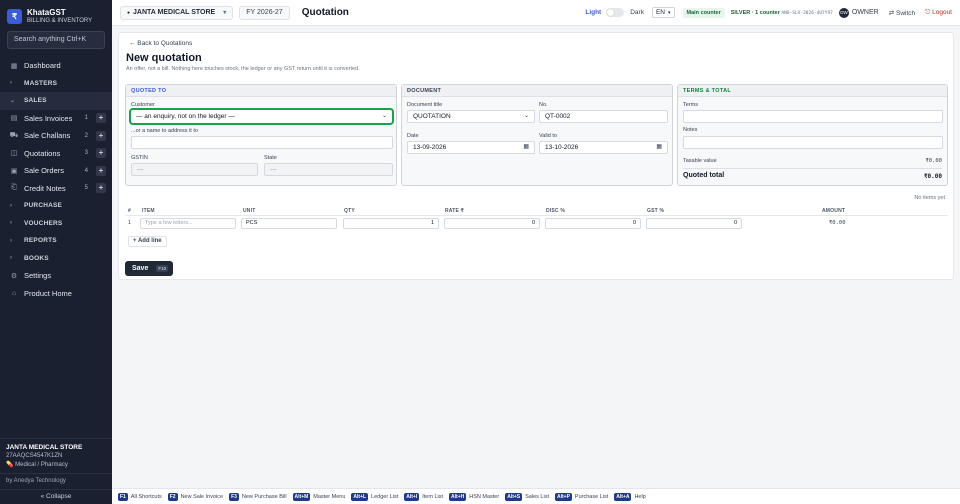  Describe the element at coordinates (289, 223) in the screenshot. I see `unit-input: PCS` at that location.